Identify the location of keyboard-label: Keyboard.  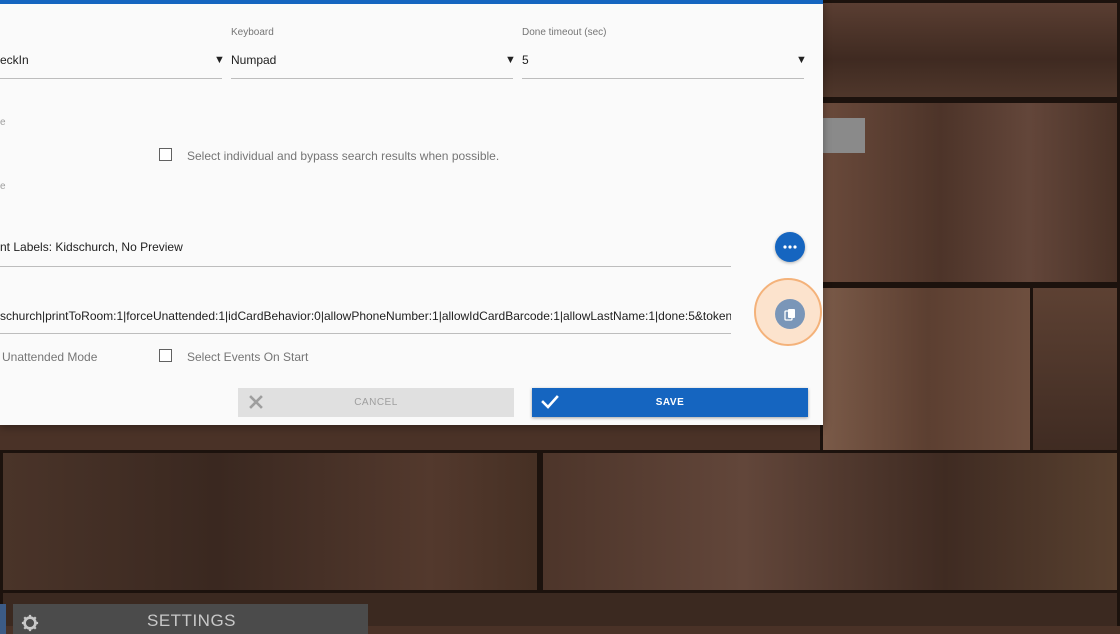
(252, 32).